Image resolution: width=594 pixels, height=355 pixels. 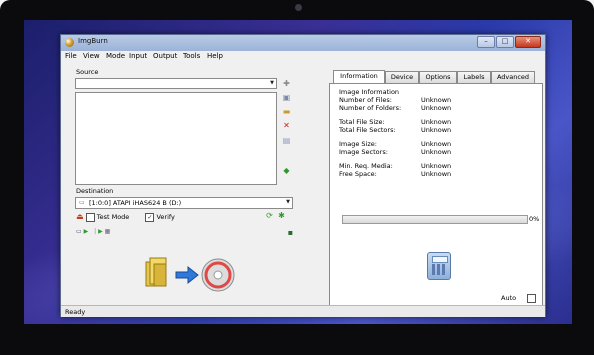 I want to click on tab-labels: Labels, so click(x=474, y=77).